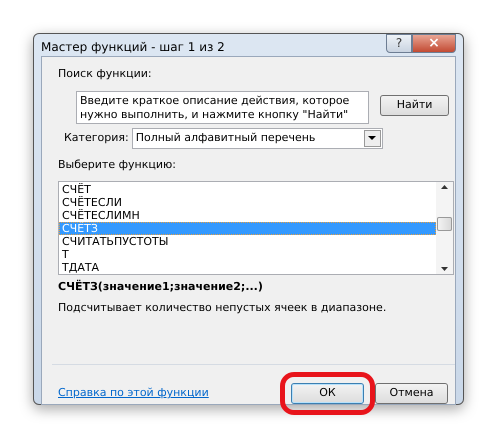 The height and width of the screenshot is (439, 497). Describe the element at coordinates (247, 267) in the screenshot. I see `function-item: ТДАТА` at that location.